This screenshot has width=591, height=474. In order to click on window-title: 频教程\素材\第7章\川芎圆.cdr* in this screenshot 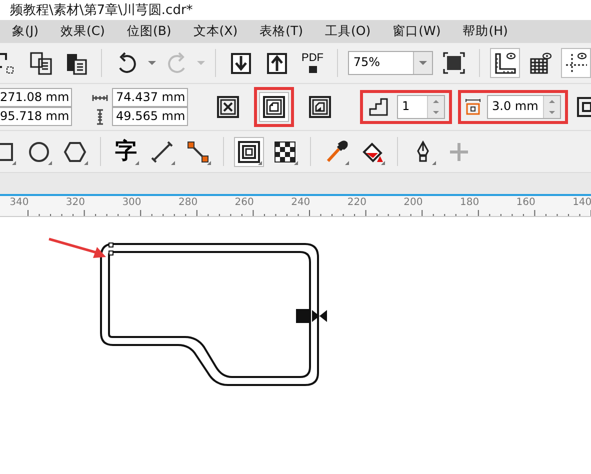, I will do `click(101, 10)`.